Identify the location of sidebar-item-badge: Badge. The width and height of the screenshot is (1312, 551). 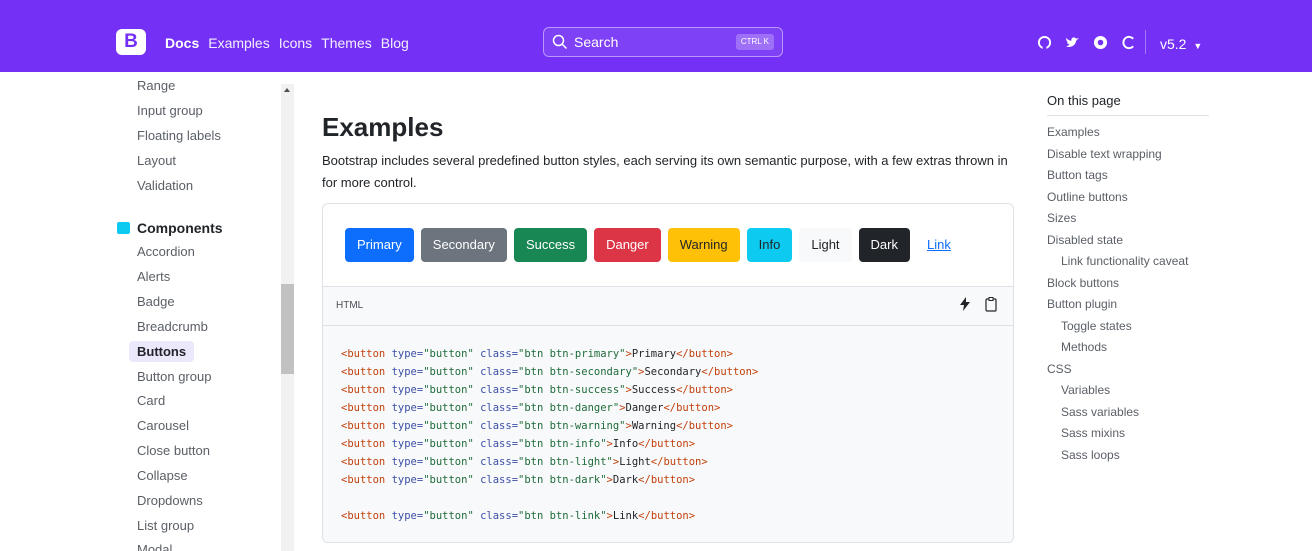
(156, 301).